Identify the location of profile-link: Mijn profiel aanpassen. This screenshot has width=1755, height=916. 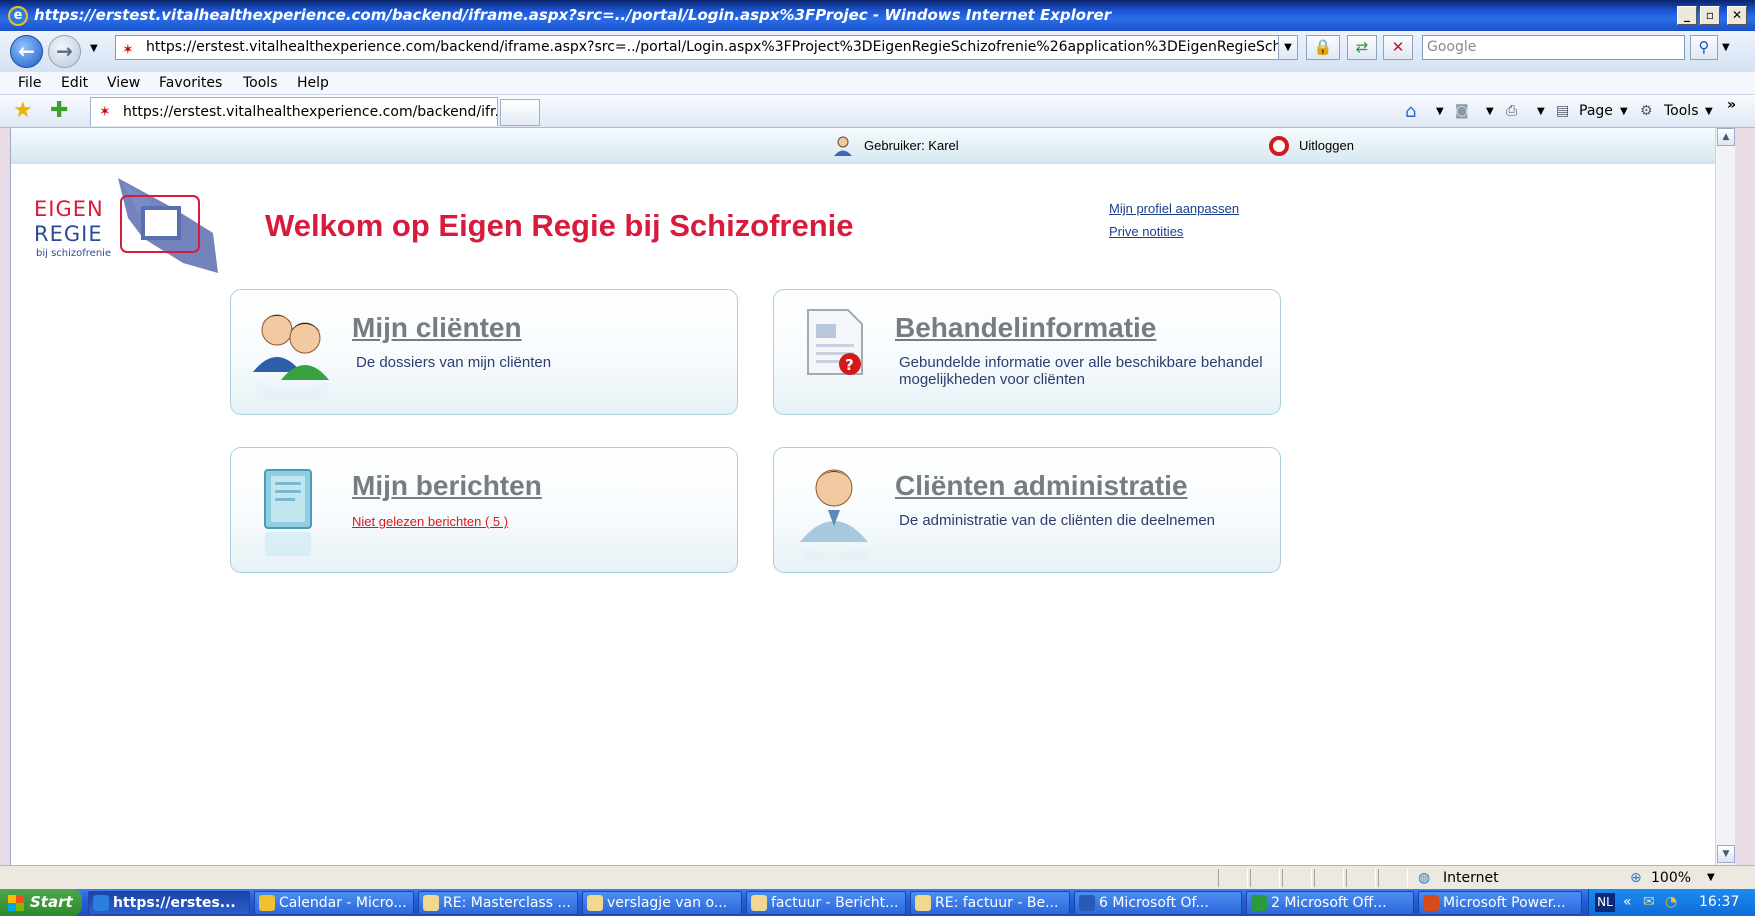
(1174, 208).